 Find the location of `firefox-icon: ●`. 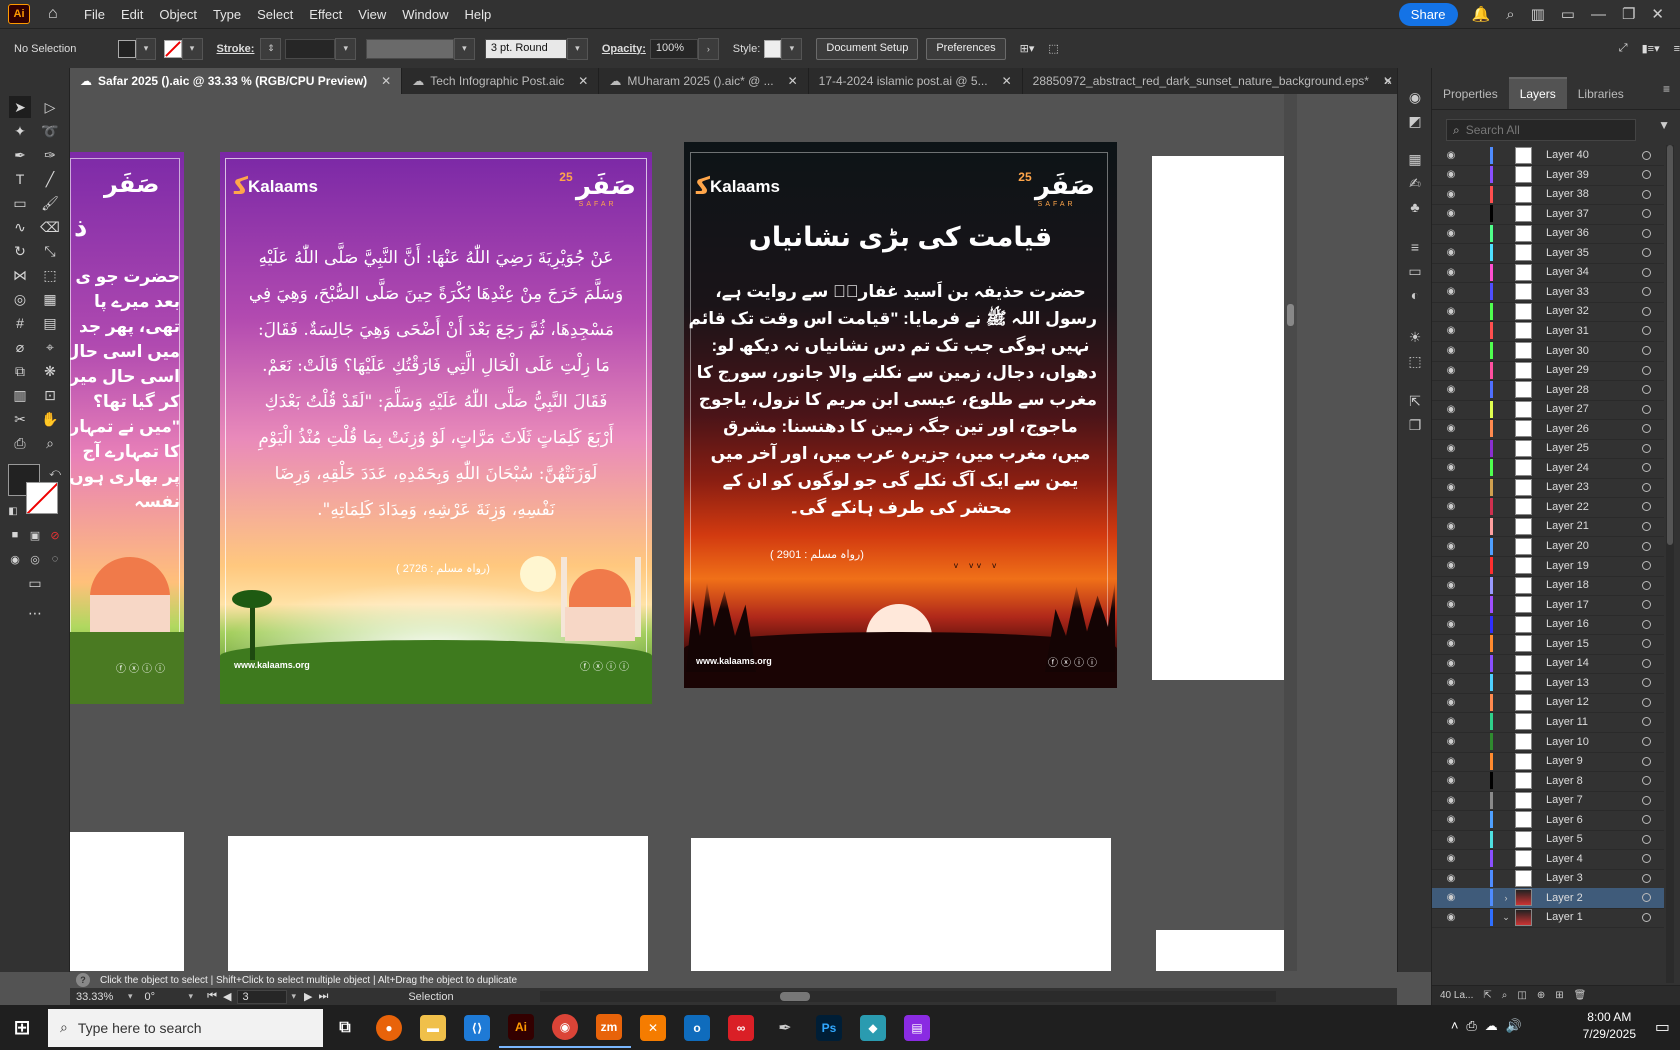

firefox-icon: ● is located at coordinates (389, 1028).